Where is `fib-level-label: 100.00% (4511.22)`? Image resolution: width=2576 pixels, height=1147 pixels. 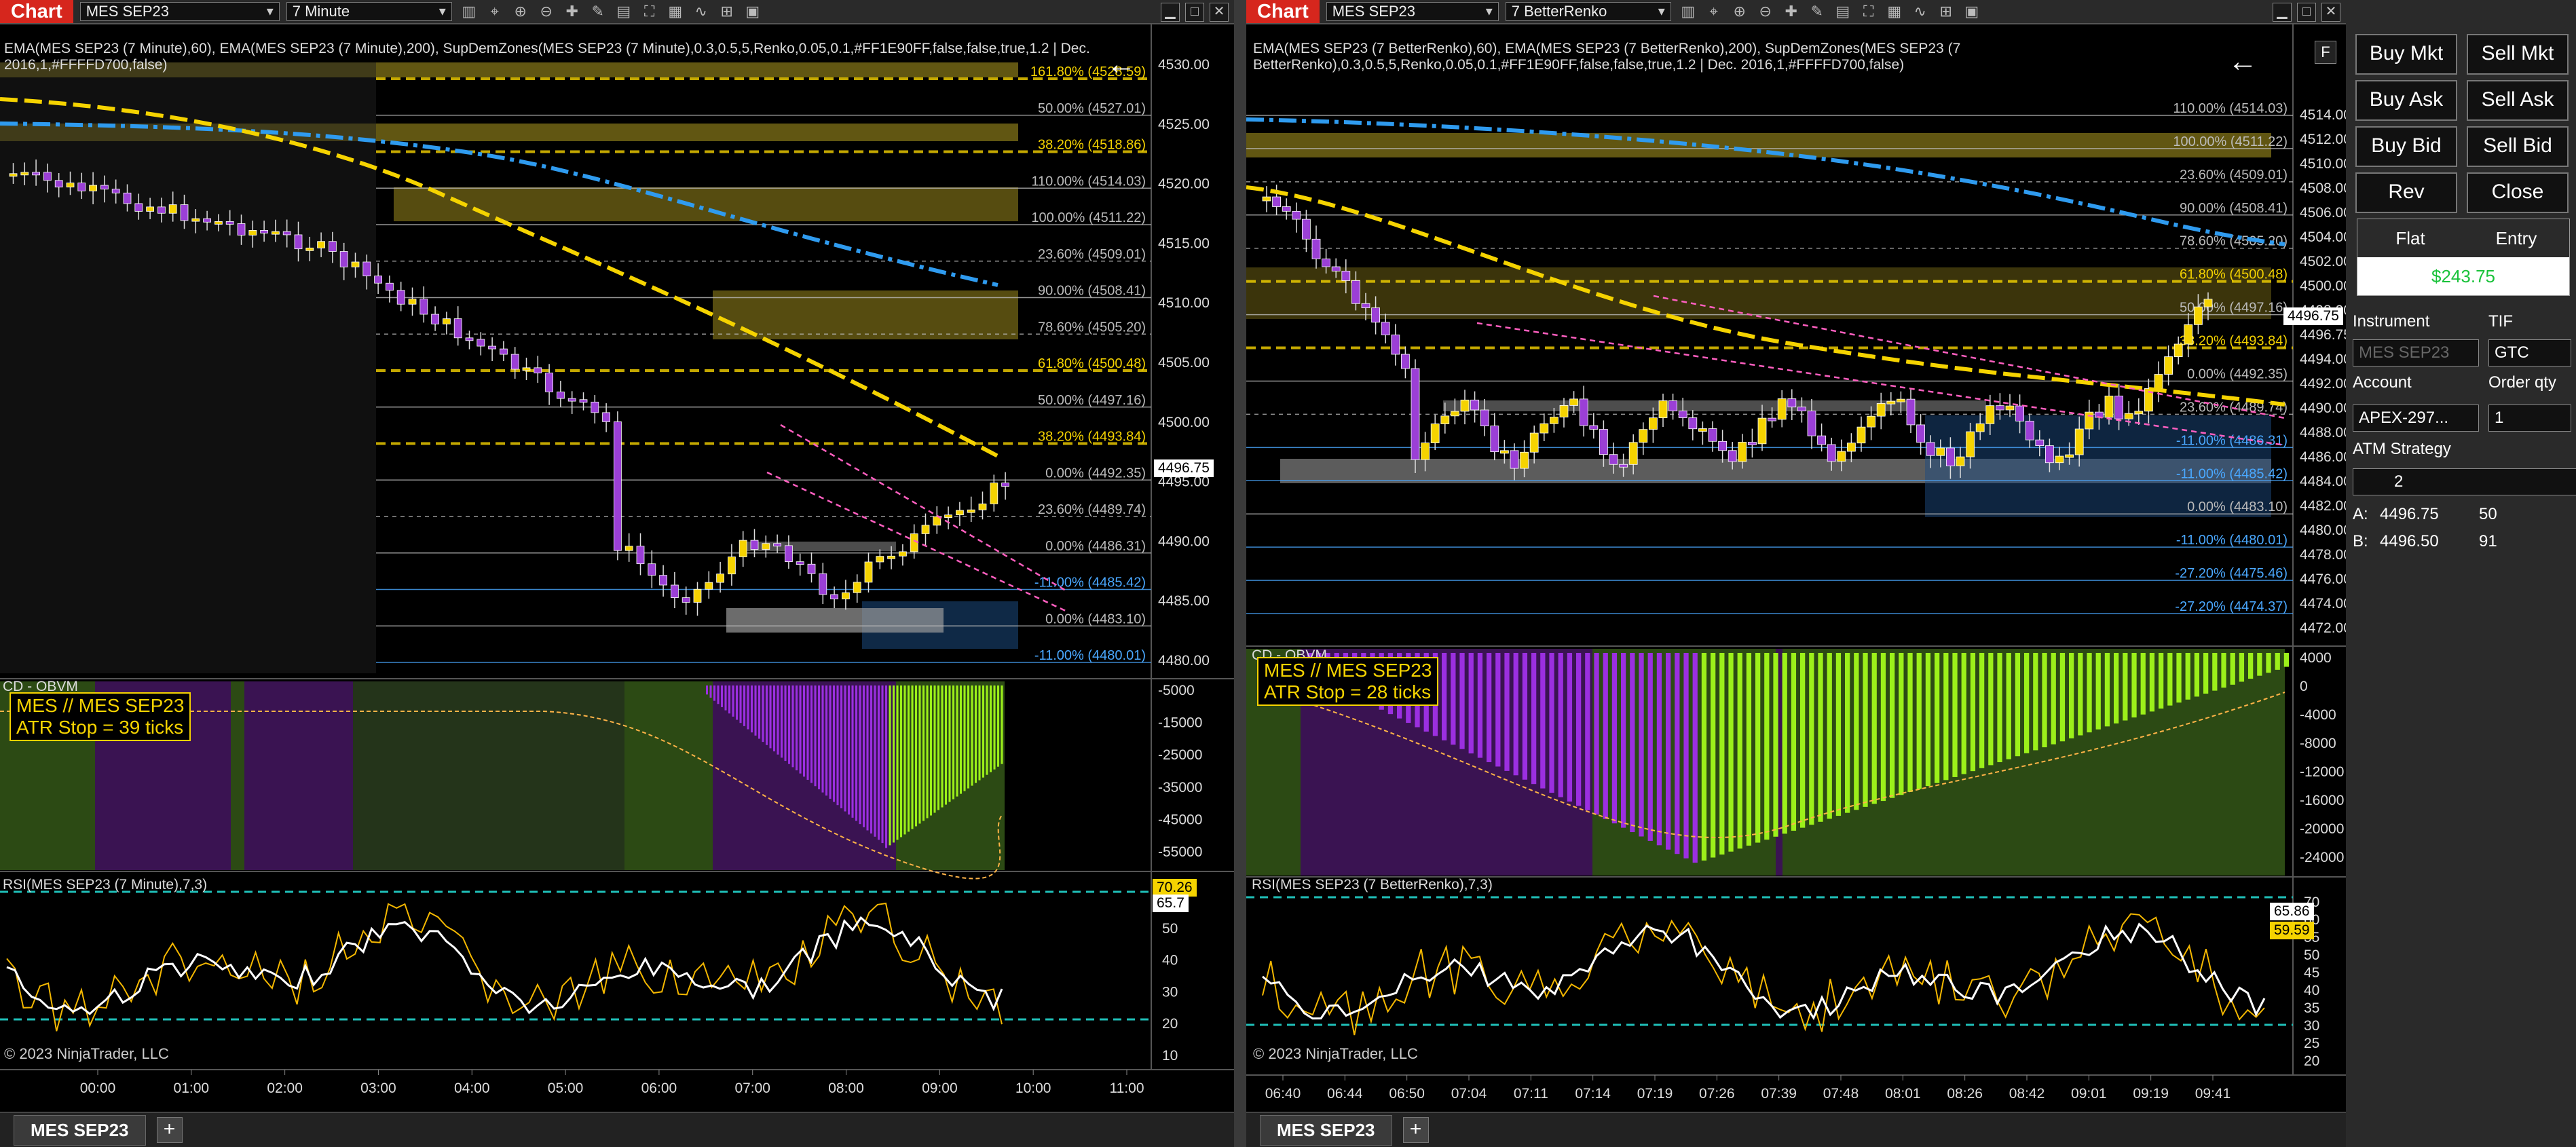 fib-level-label: 100.00% (4511.22) is located at coordinates (1088, 217).